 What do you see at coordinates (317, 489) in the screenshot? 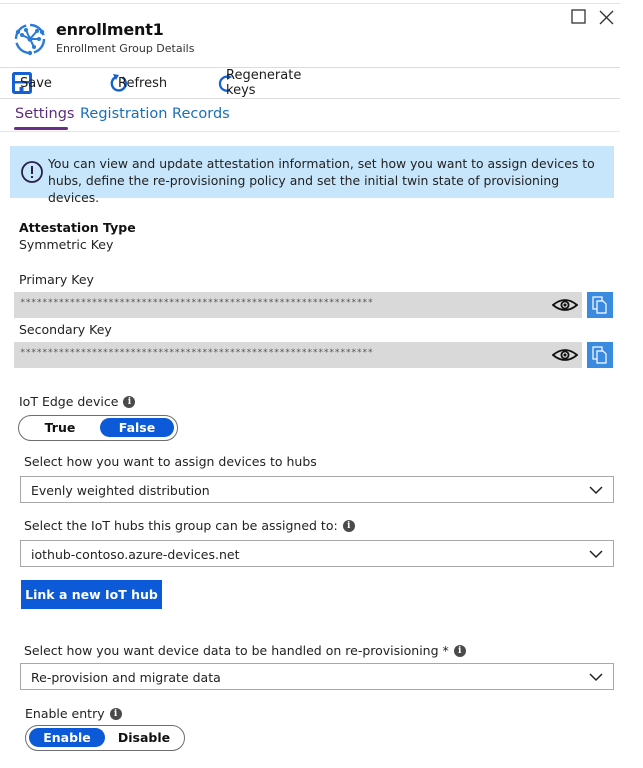
I see `allocation-policy-dropdown: Evenly weighted distribution` at bounding box center [317, 489].